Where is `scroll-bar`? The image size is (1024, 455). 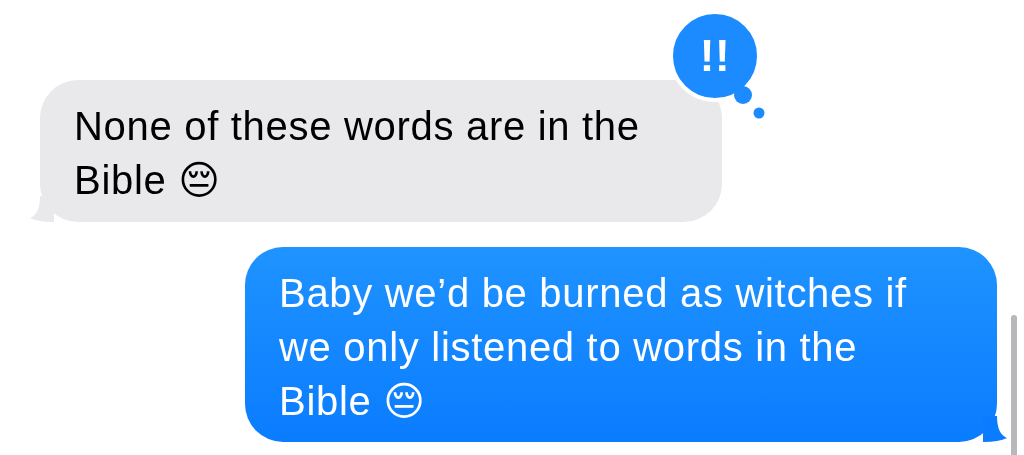 scroll-bar is located at coordinates (1014, 385).